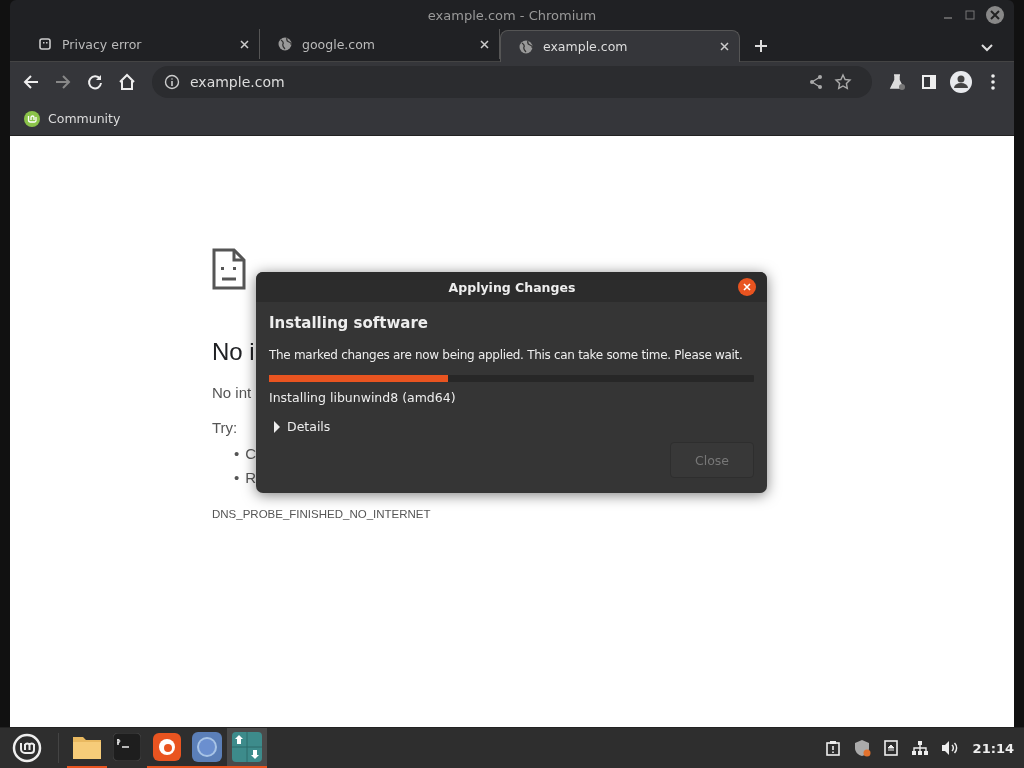  Describe the element at coordinates (251, 454) in the screenshot. I see `suggestion-item: C` at that location.